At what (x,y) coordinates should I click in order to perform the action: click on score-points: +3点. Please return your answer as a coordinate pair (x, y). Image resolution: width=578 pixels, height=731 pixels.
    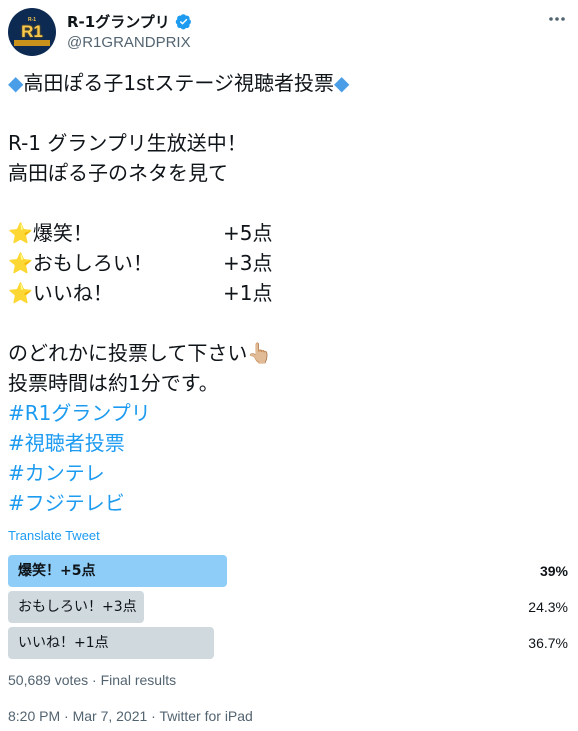
    Looking at the image, I should click on (248, 263).